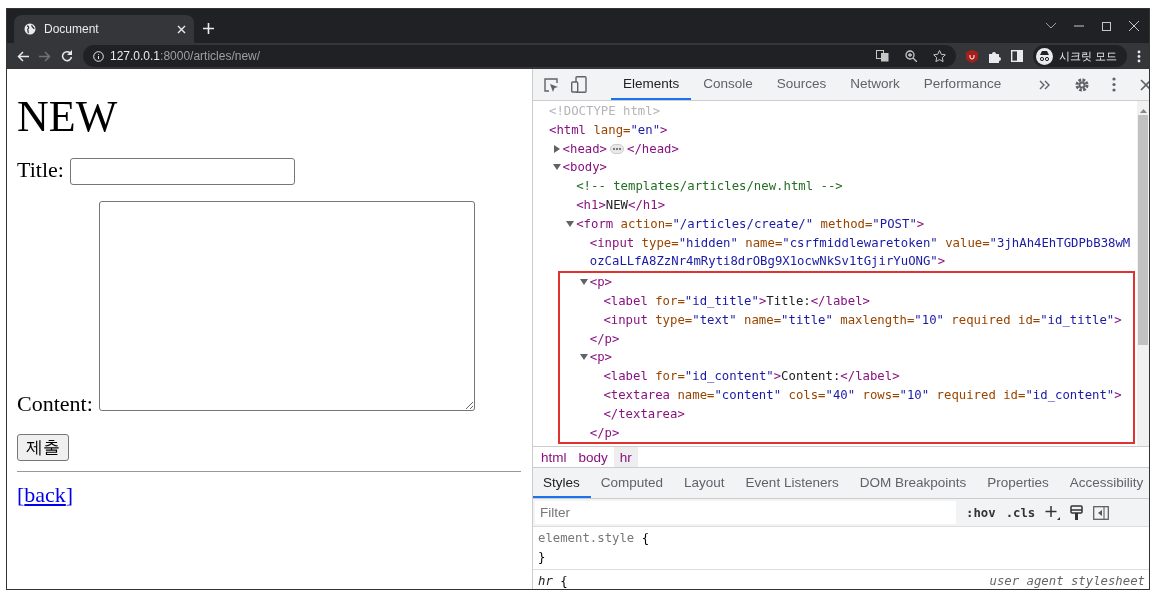 Image resolution: width=1160 pixels, height=598 pixels. What do you see at coordinates (45, 56) in the screenshot?
I see `forward-arrow-icon` at bounding box center [45, 56].